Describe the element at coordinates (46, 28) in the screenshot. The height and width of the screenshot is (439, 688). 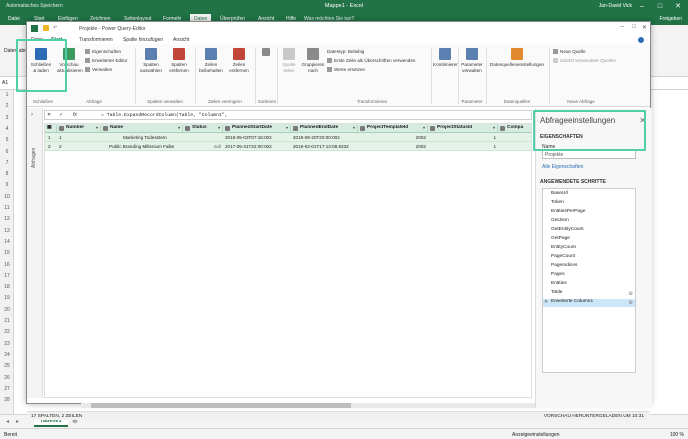
I see `save-icon` at that location.